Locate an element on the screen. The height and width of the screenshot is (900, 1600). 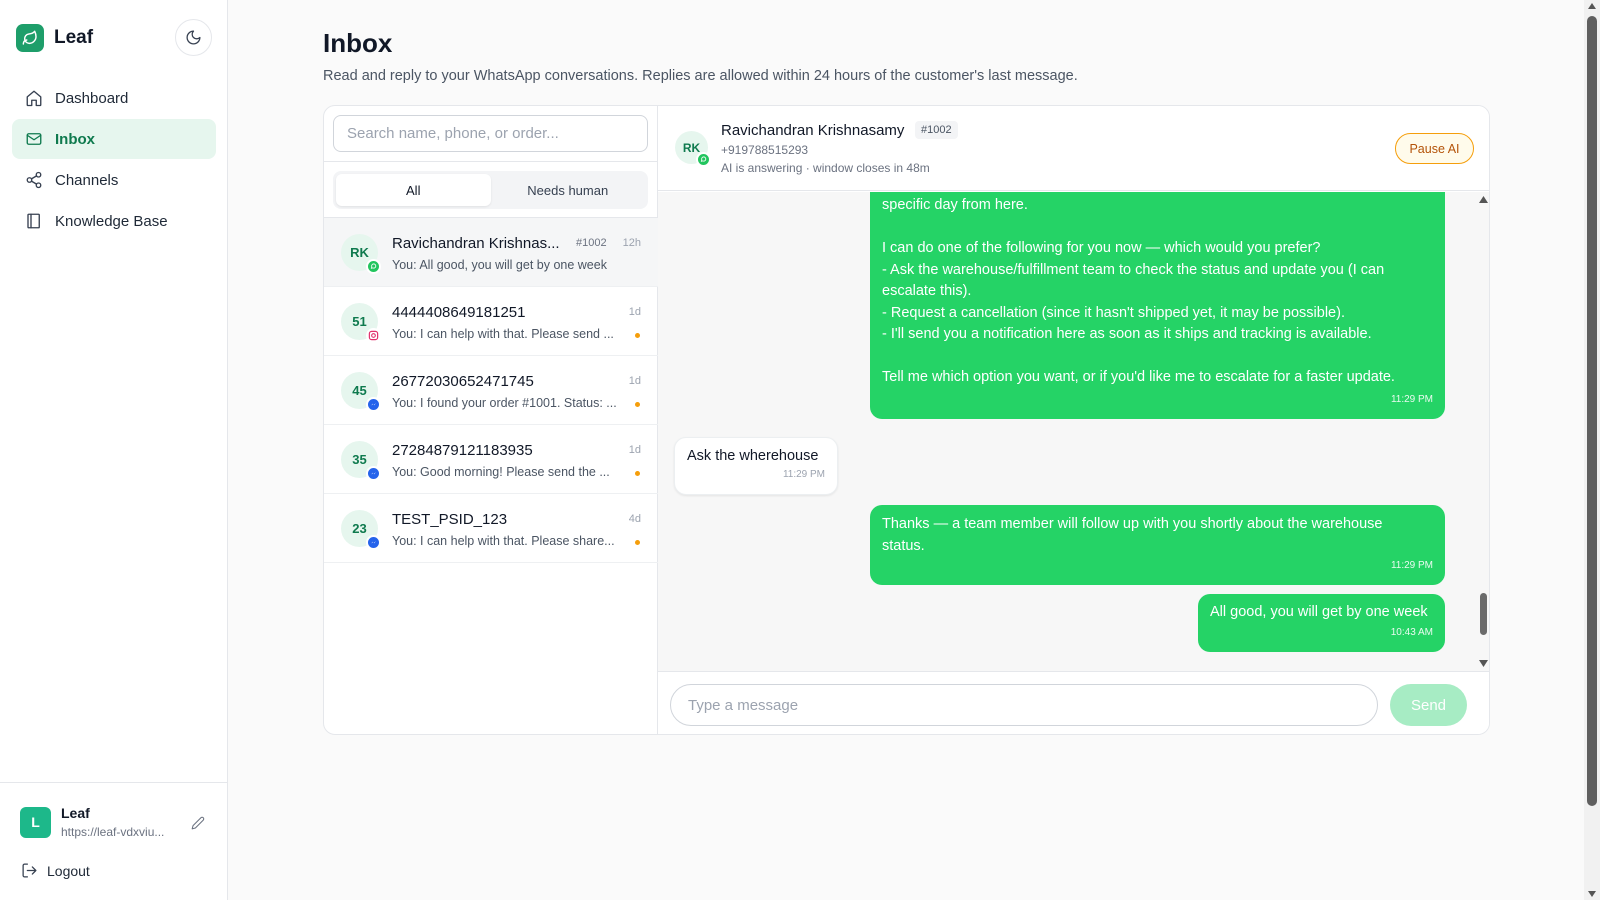
conversation-name: 26772030652471745 is located at coordinates (463, 381).